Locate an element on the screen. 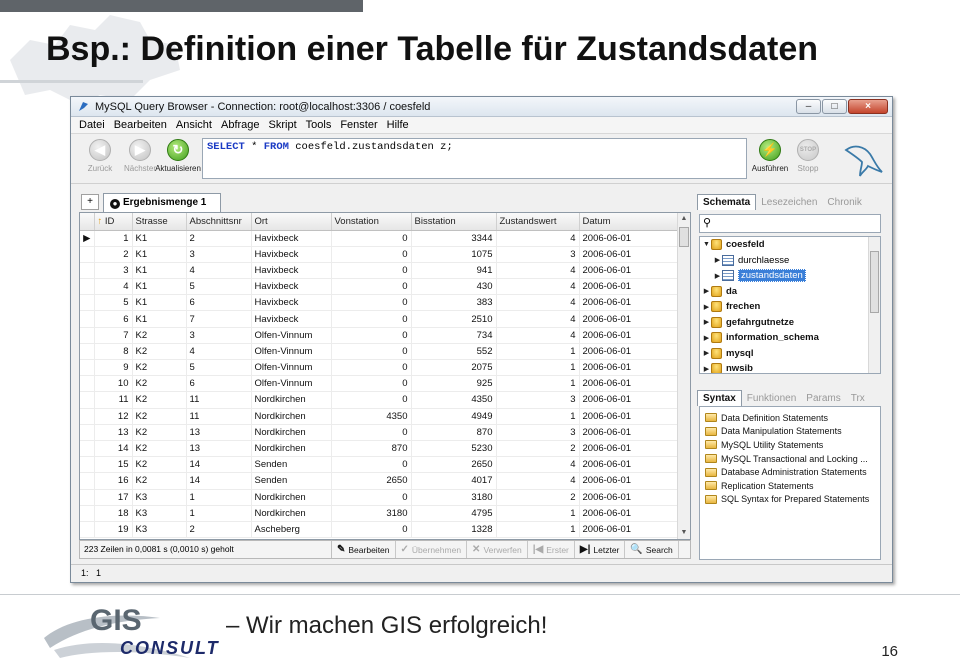 The height and width of the screenshot is (670, 960). table-cell: 5230 is located at coordinates (454, 449).